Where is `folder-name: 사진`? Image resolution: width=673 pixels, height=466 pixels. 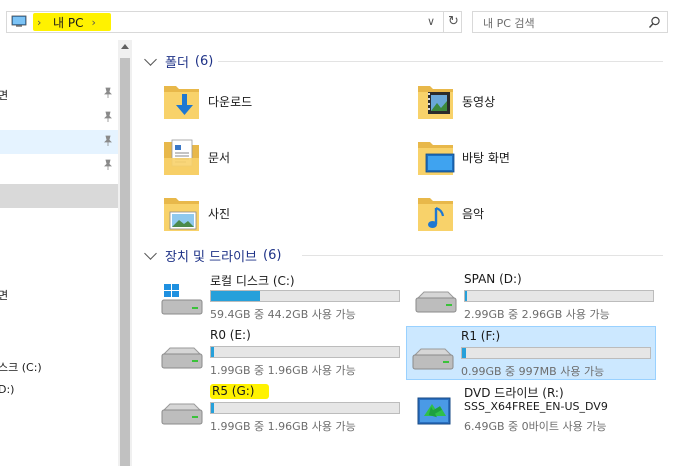
folder-name: 사진 is located at coordinates (219, 214).